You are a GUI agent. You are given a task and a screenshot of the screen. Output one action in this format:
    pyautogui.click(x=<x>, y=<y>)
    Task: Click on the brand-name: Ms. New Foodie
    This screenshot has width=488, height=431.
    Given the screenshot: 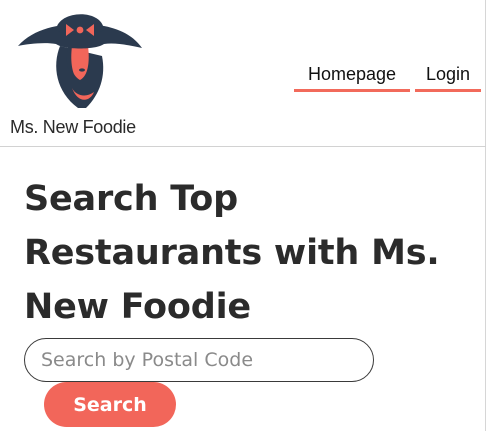 What is the action you would take?
    pyautogui.click(x=73, y=127)
    